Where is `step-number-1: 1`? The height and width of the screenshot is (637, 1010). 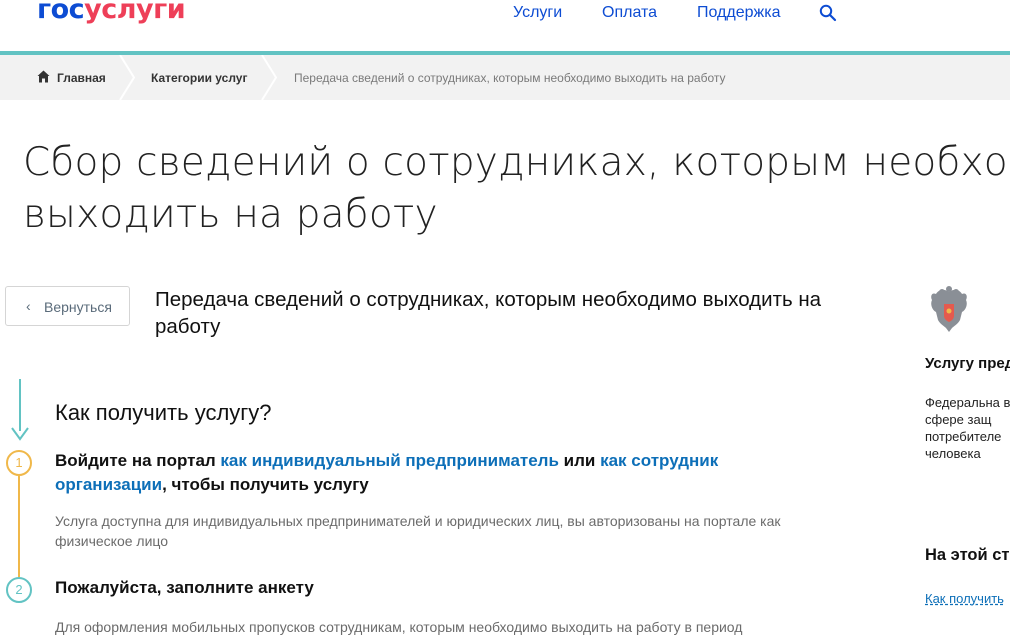 step-number-1: 1 is located at coordinates (19, 463).